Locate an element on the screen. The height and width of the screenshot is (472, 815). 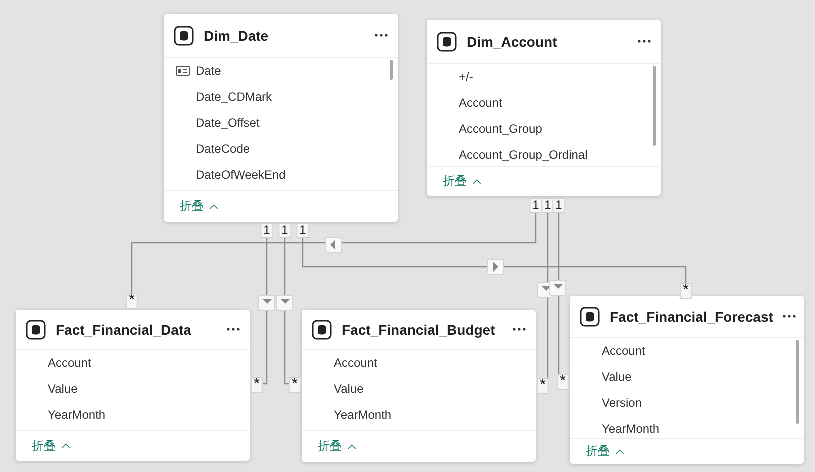
table-name: Dim_Account is located at coordinates (512, 42).